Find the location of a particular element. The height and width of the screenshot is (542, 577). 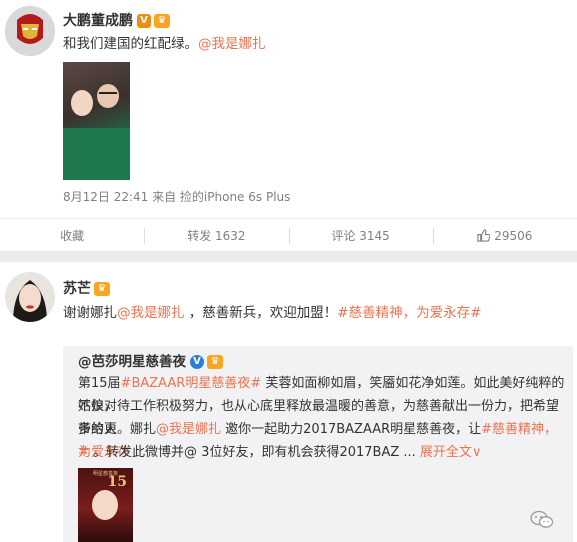

repost-button: 转发 1632 is located at coordinates (216, 235).